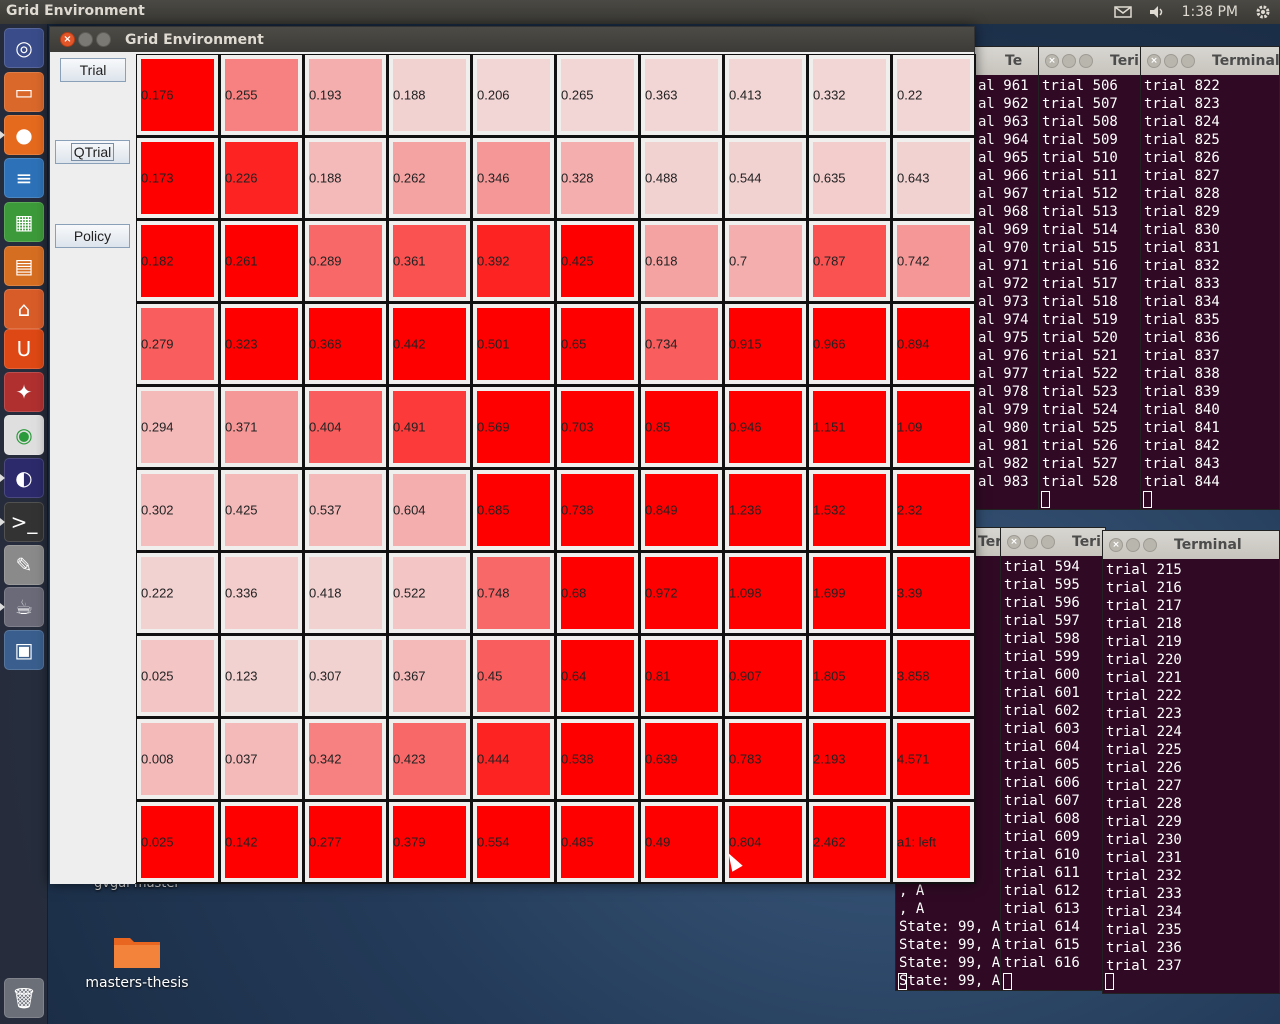 Image resolution: width=1280 pixels, height=1024 pixels. What do you see at coordinates (24, 565) in the screenshot?
I see `text-editor-icon: ✎` at bounding box center [24, 565].